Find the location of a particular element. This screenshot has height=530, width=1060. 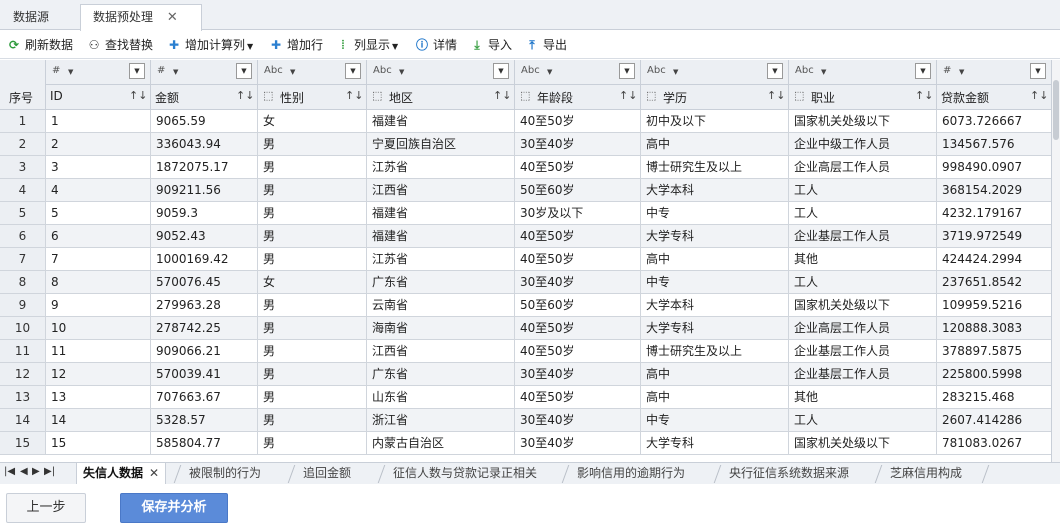

table-cell: 山东省 is located at coordinates (441, 397).